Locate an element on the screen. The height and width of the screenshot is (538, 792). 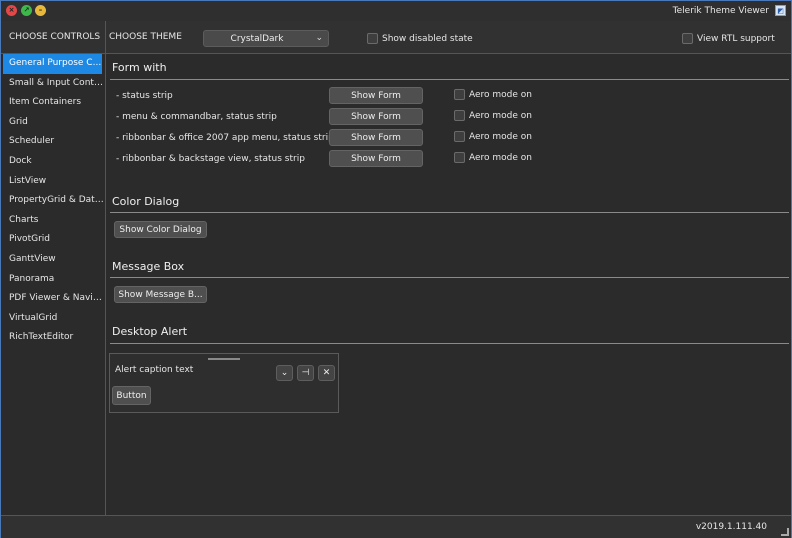
view-rtl-label: View RTL support is located at coordinates (736, 38).